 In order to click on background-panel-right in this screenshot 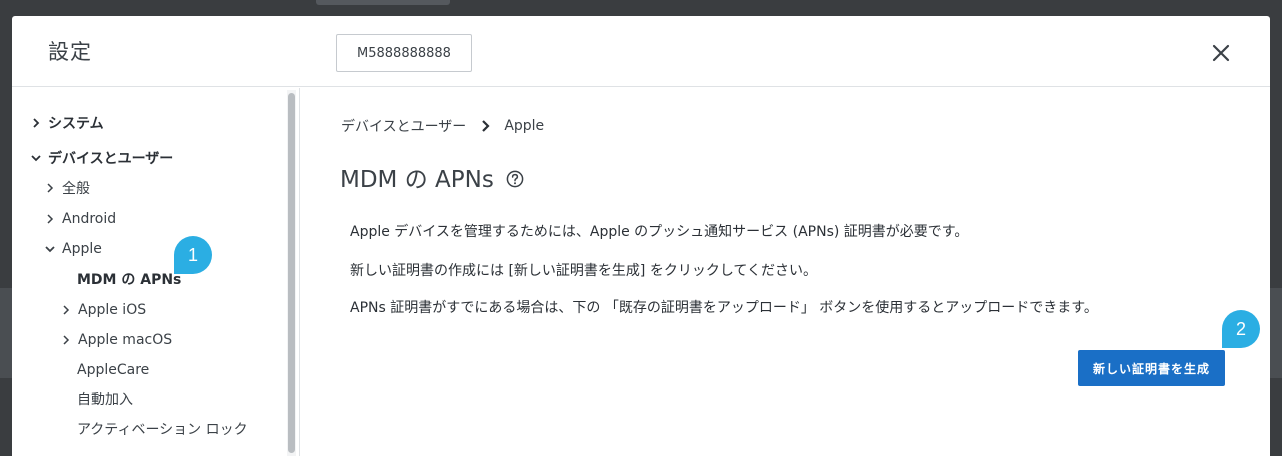, I will do `click(1276, 333)`.